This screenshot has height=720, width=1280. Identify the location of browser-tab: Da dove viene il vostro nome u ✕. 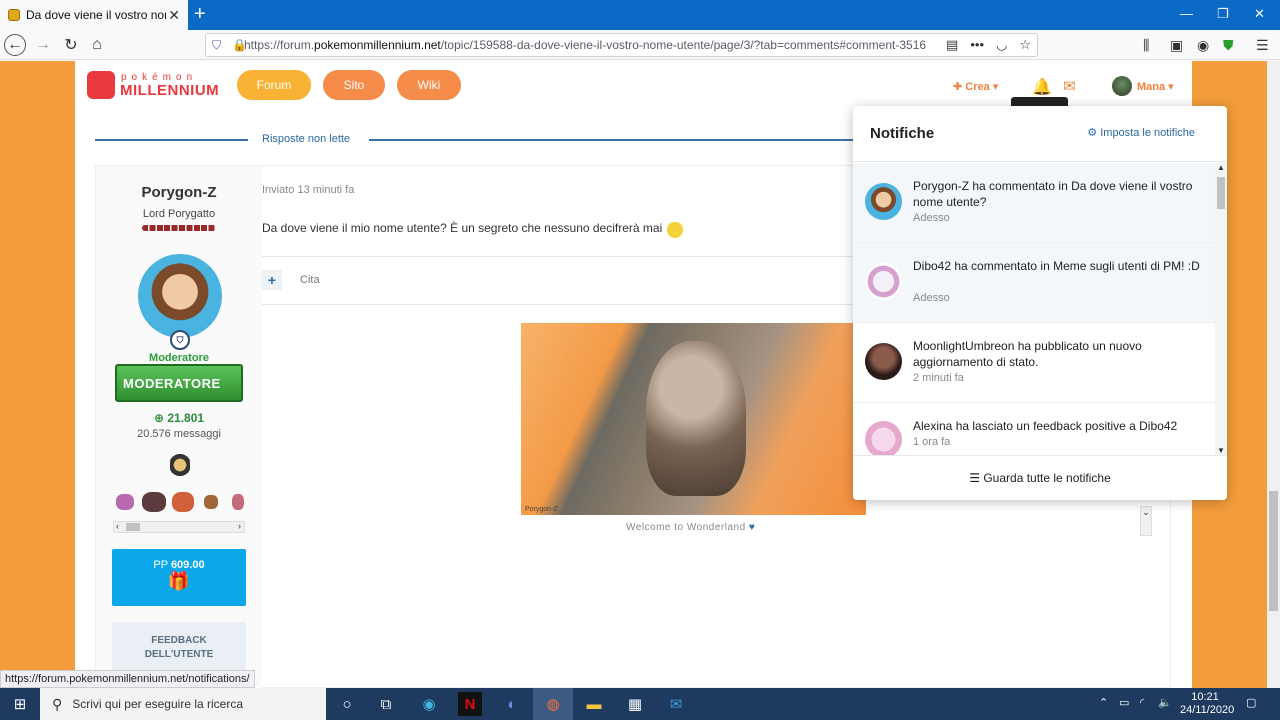
(94, 15).